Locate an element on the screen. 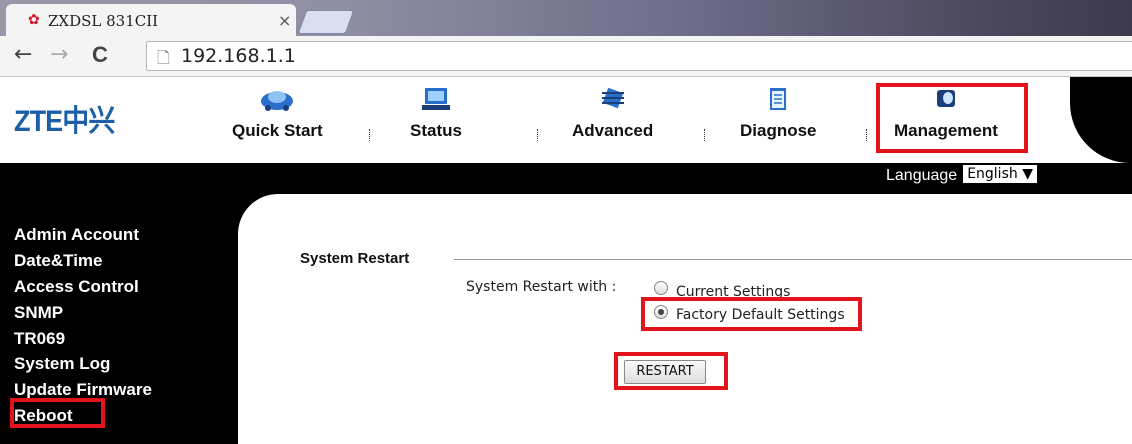  sidebar-item-system-log: System Log is located at coordinates (83, 364).